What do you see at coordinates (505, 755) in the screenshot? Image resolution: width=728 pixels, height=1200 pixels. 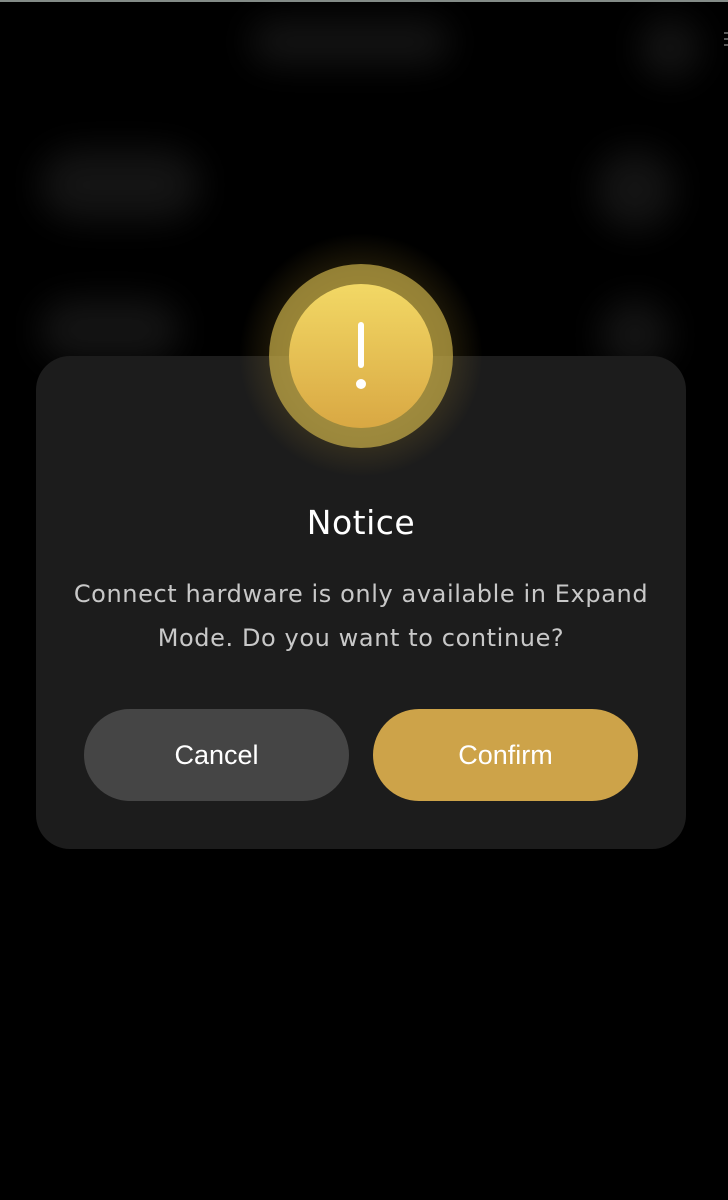 I see `confirm-button: Confirm` at bounding box center [505, 755].